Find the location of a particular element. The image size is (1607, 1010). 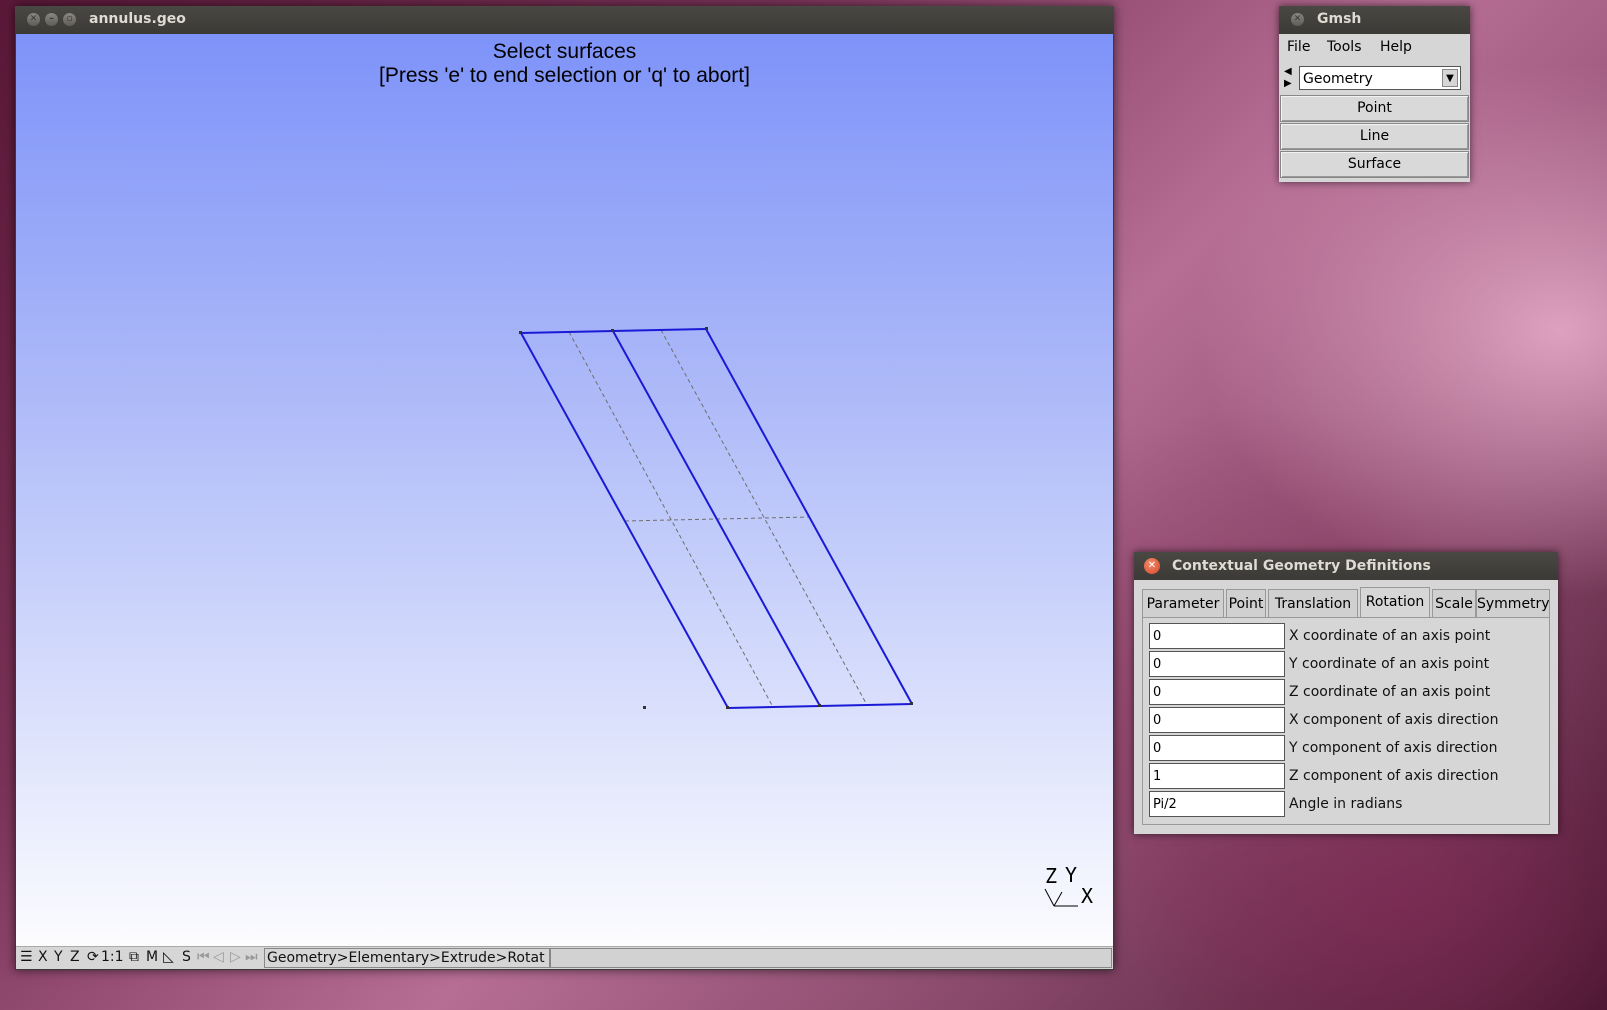

main-titlebar: ✕ – ▫ annulus.geo is located at coordinates (564, 20).